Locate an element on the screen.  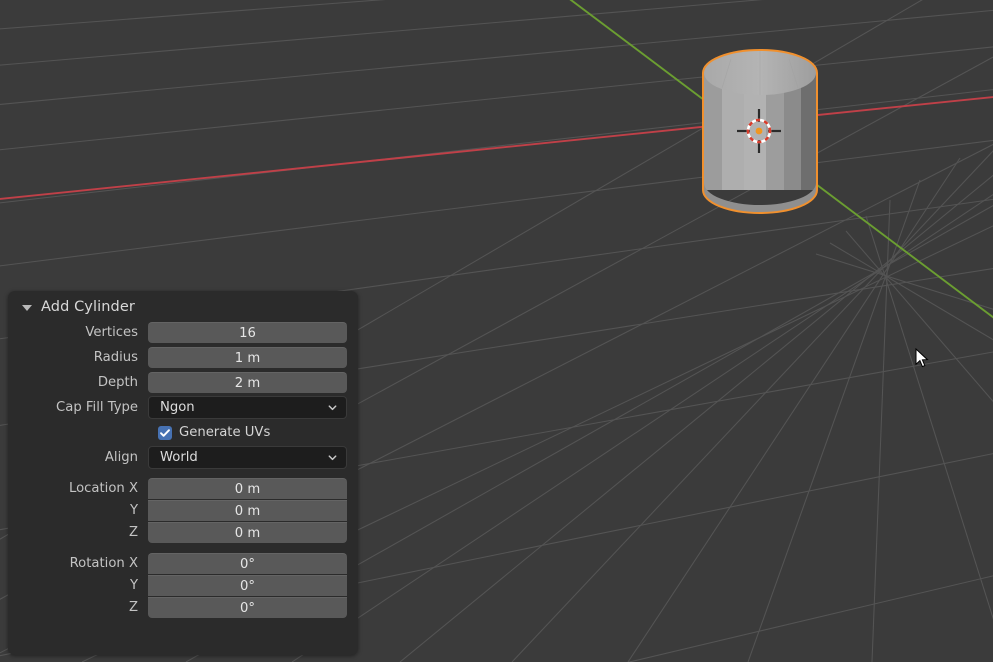
field-row-rotation-y: Y 0° is located at coordinates (177, 585).